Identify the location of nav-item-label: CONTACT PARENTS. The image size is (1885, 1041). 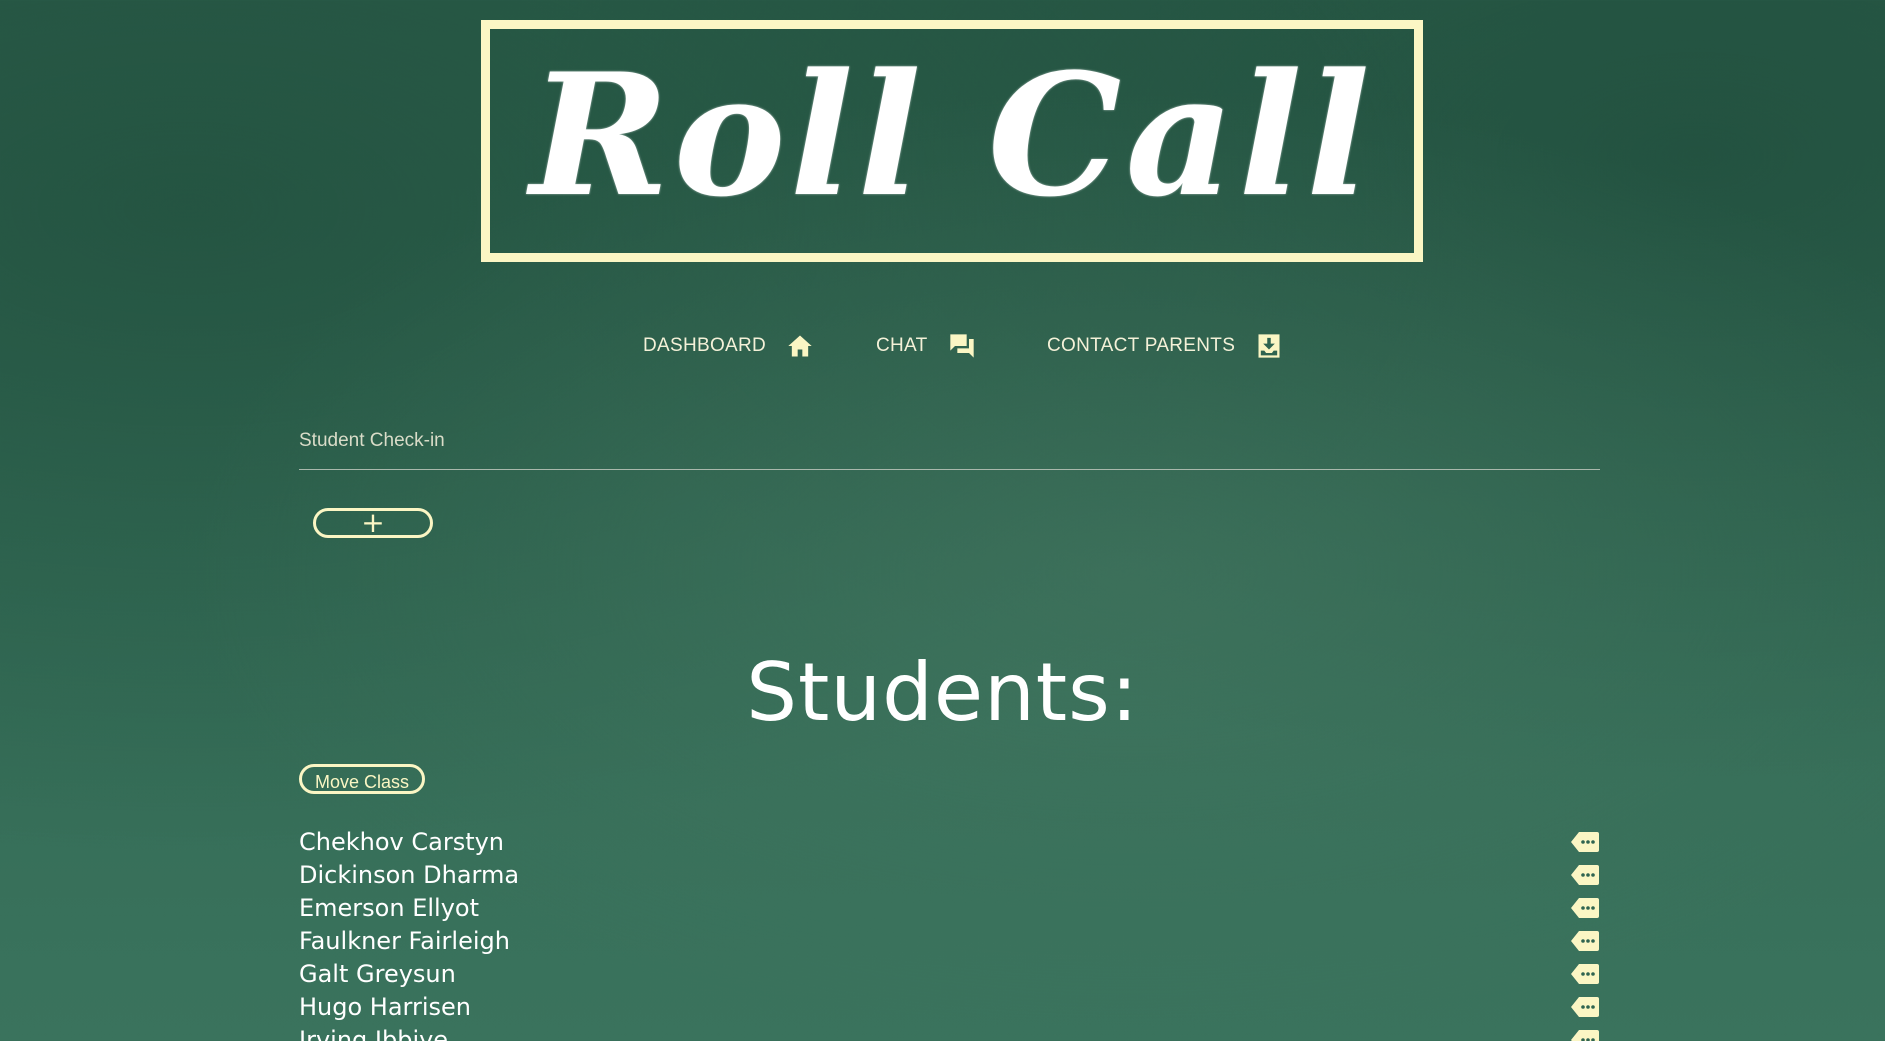
(1141, 345).